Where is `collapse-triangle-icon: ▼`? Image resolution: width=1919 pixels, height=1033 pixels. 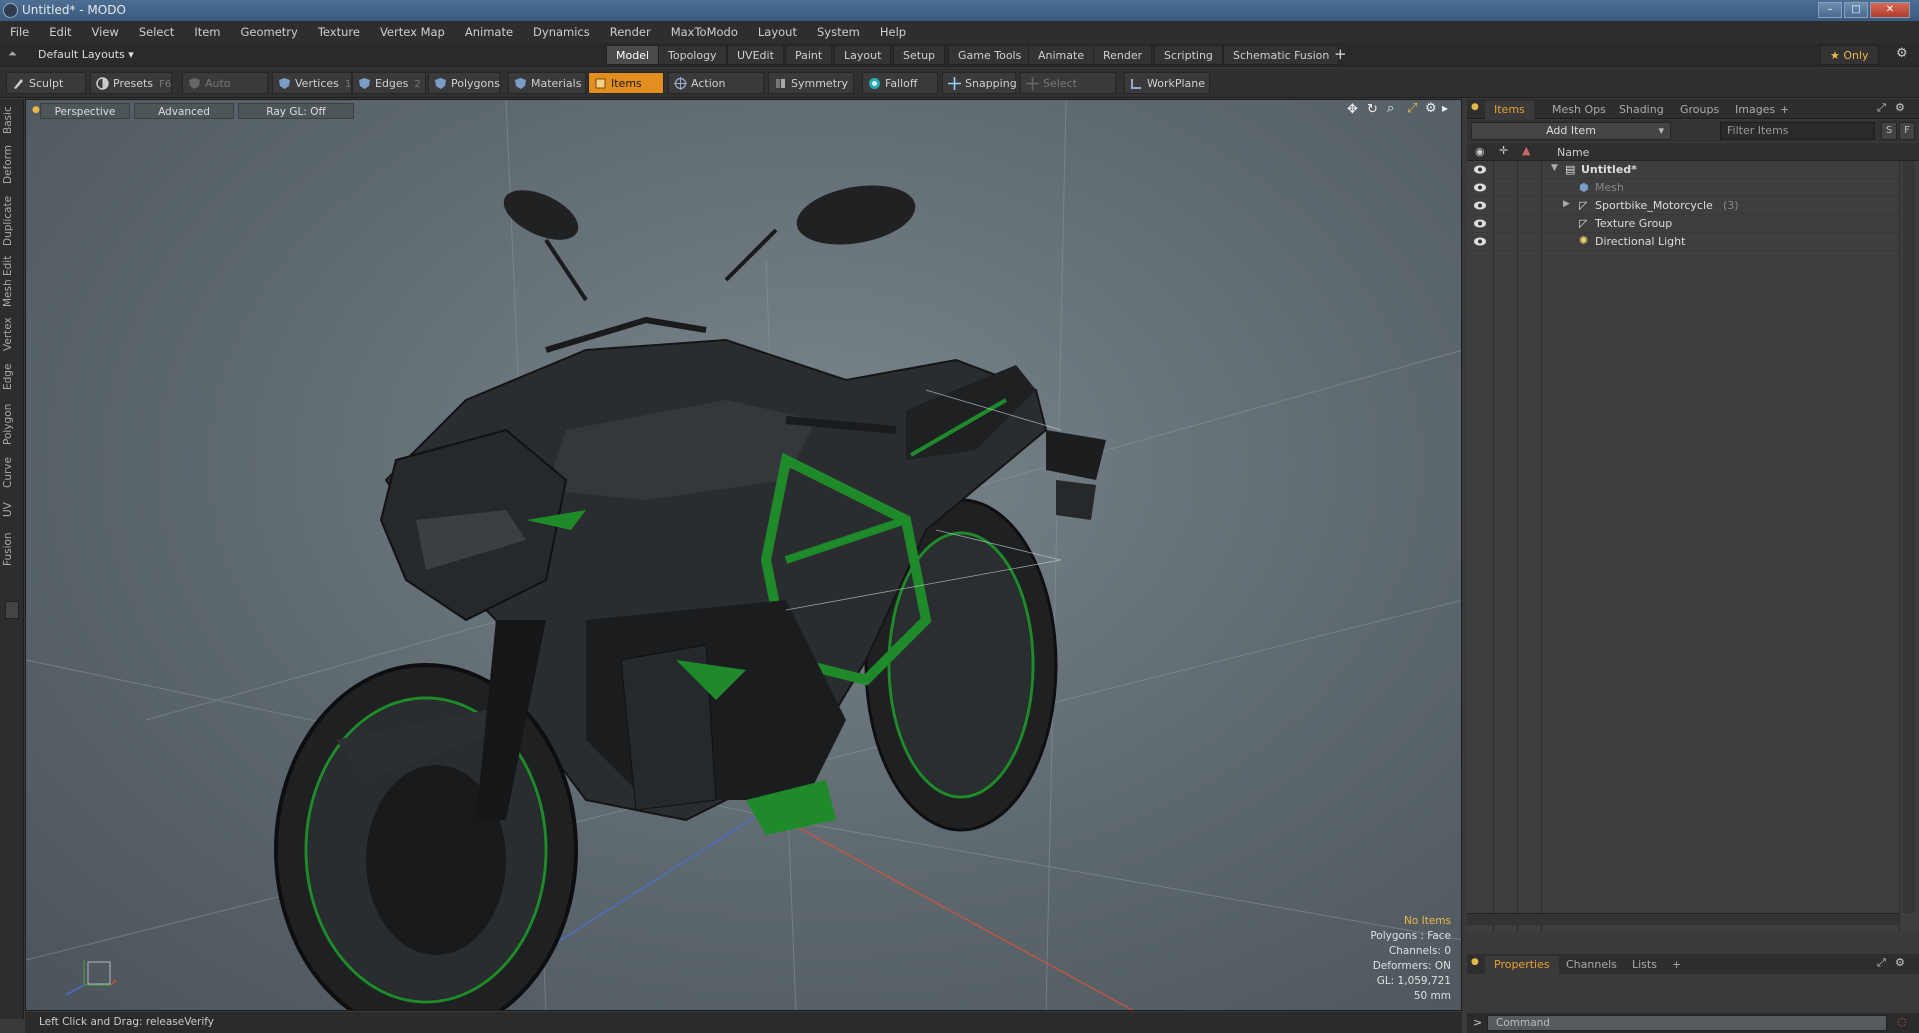 collapse-triangle-icon: ▼ is located at coordinates (1554, 168).